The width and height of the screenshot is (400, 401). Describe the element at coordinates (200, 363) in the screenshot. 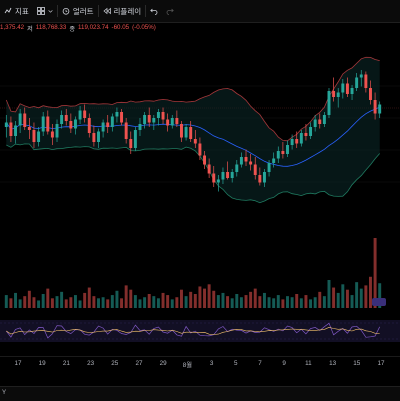

I see `time-axis: 17 19 21 23 25 27 29 8월 3 5 7 9 11 13 15 17` at that location.